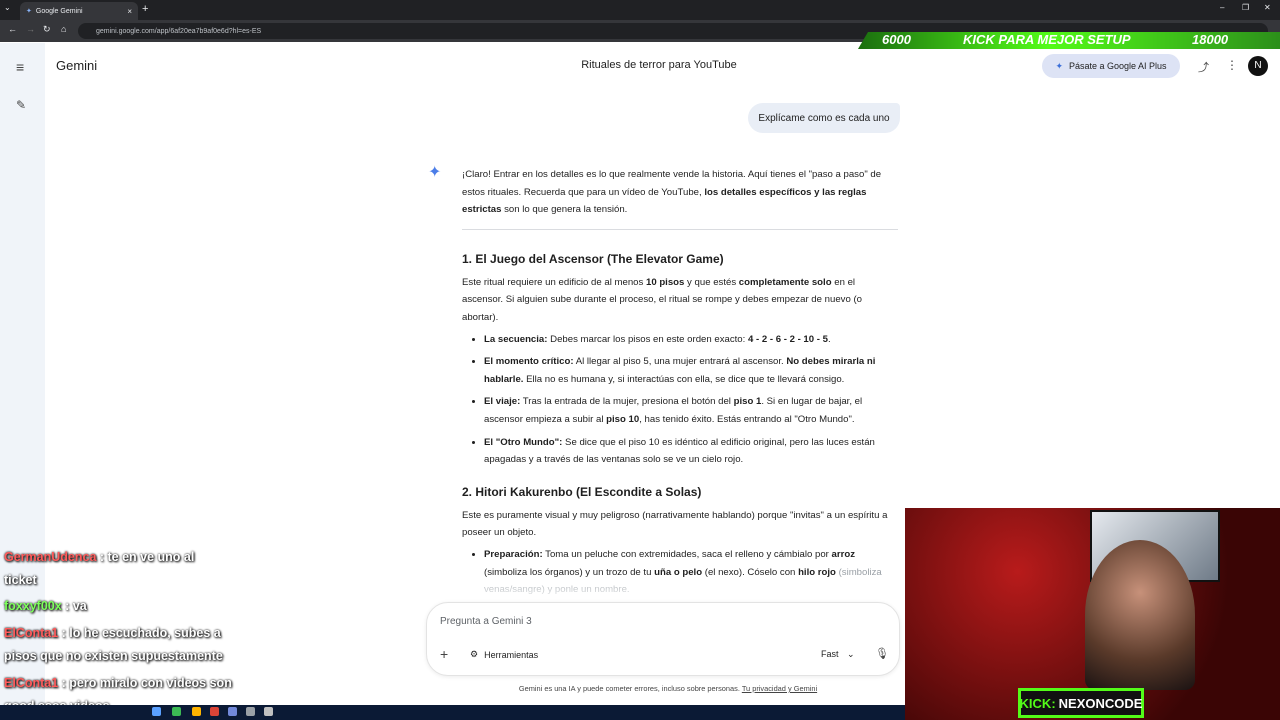 This screenshot has width=1280, height=720. I want to click on model-selector: Fast ⌄, so click(838, 654).